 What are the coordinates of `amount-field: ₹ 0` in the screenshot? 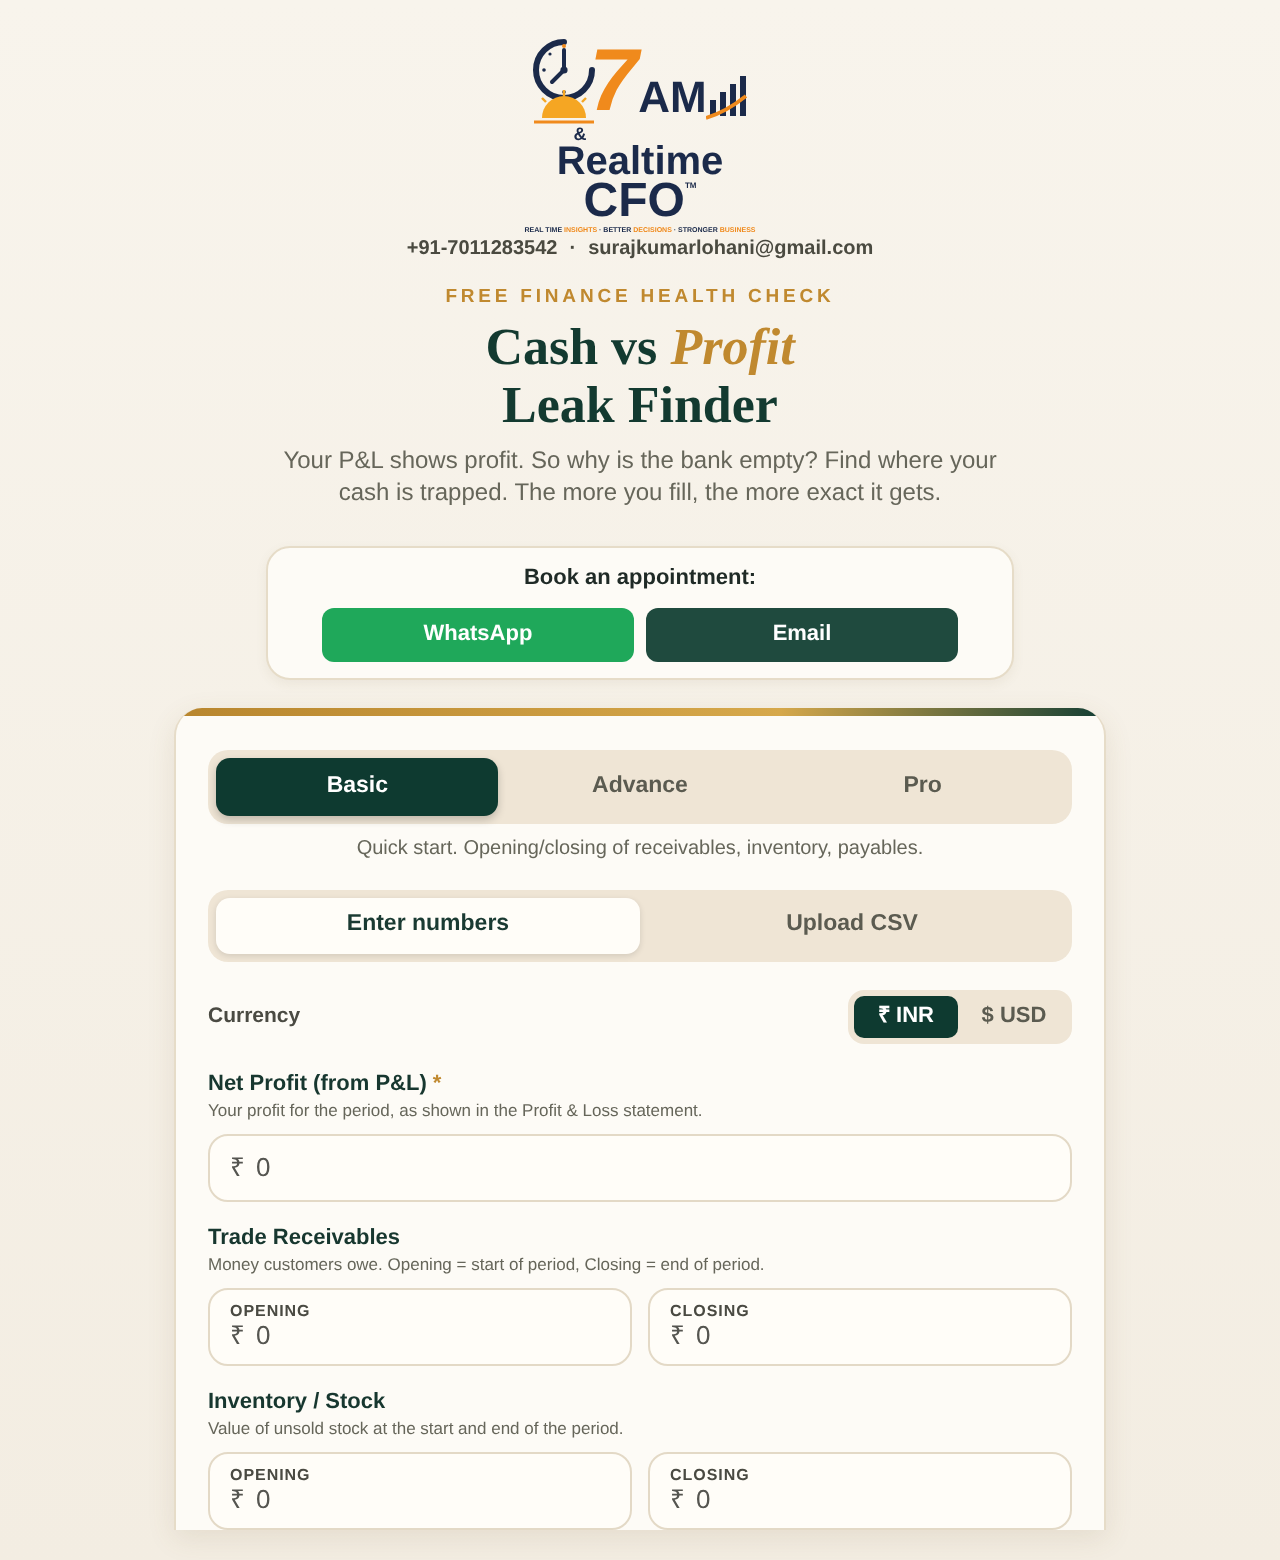 It's located at (640, 1168).